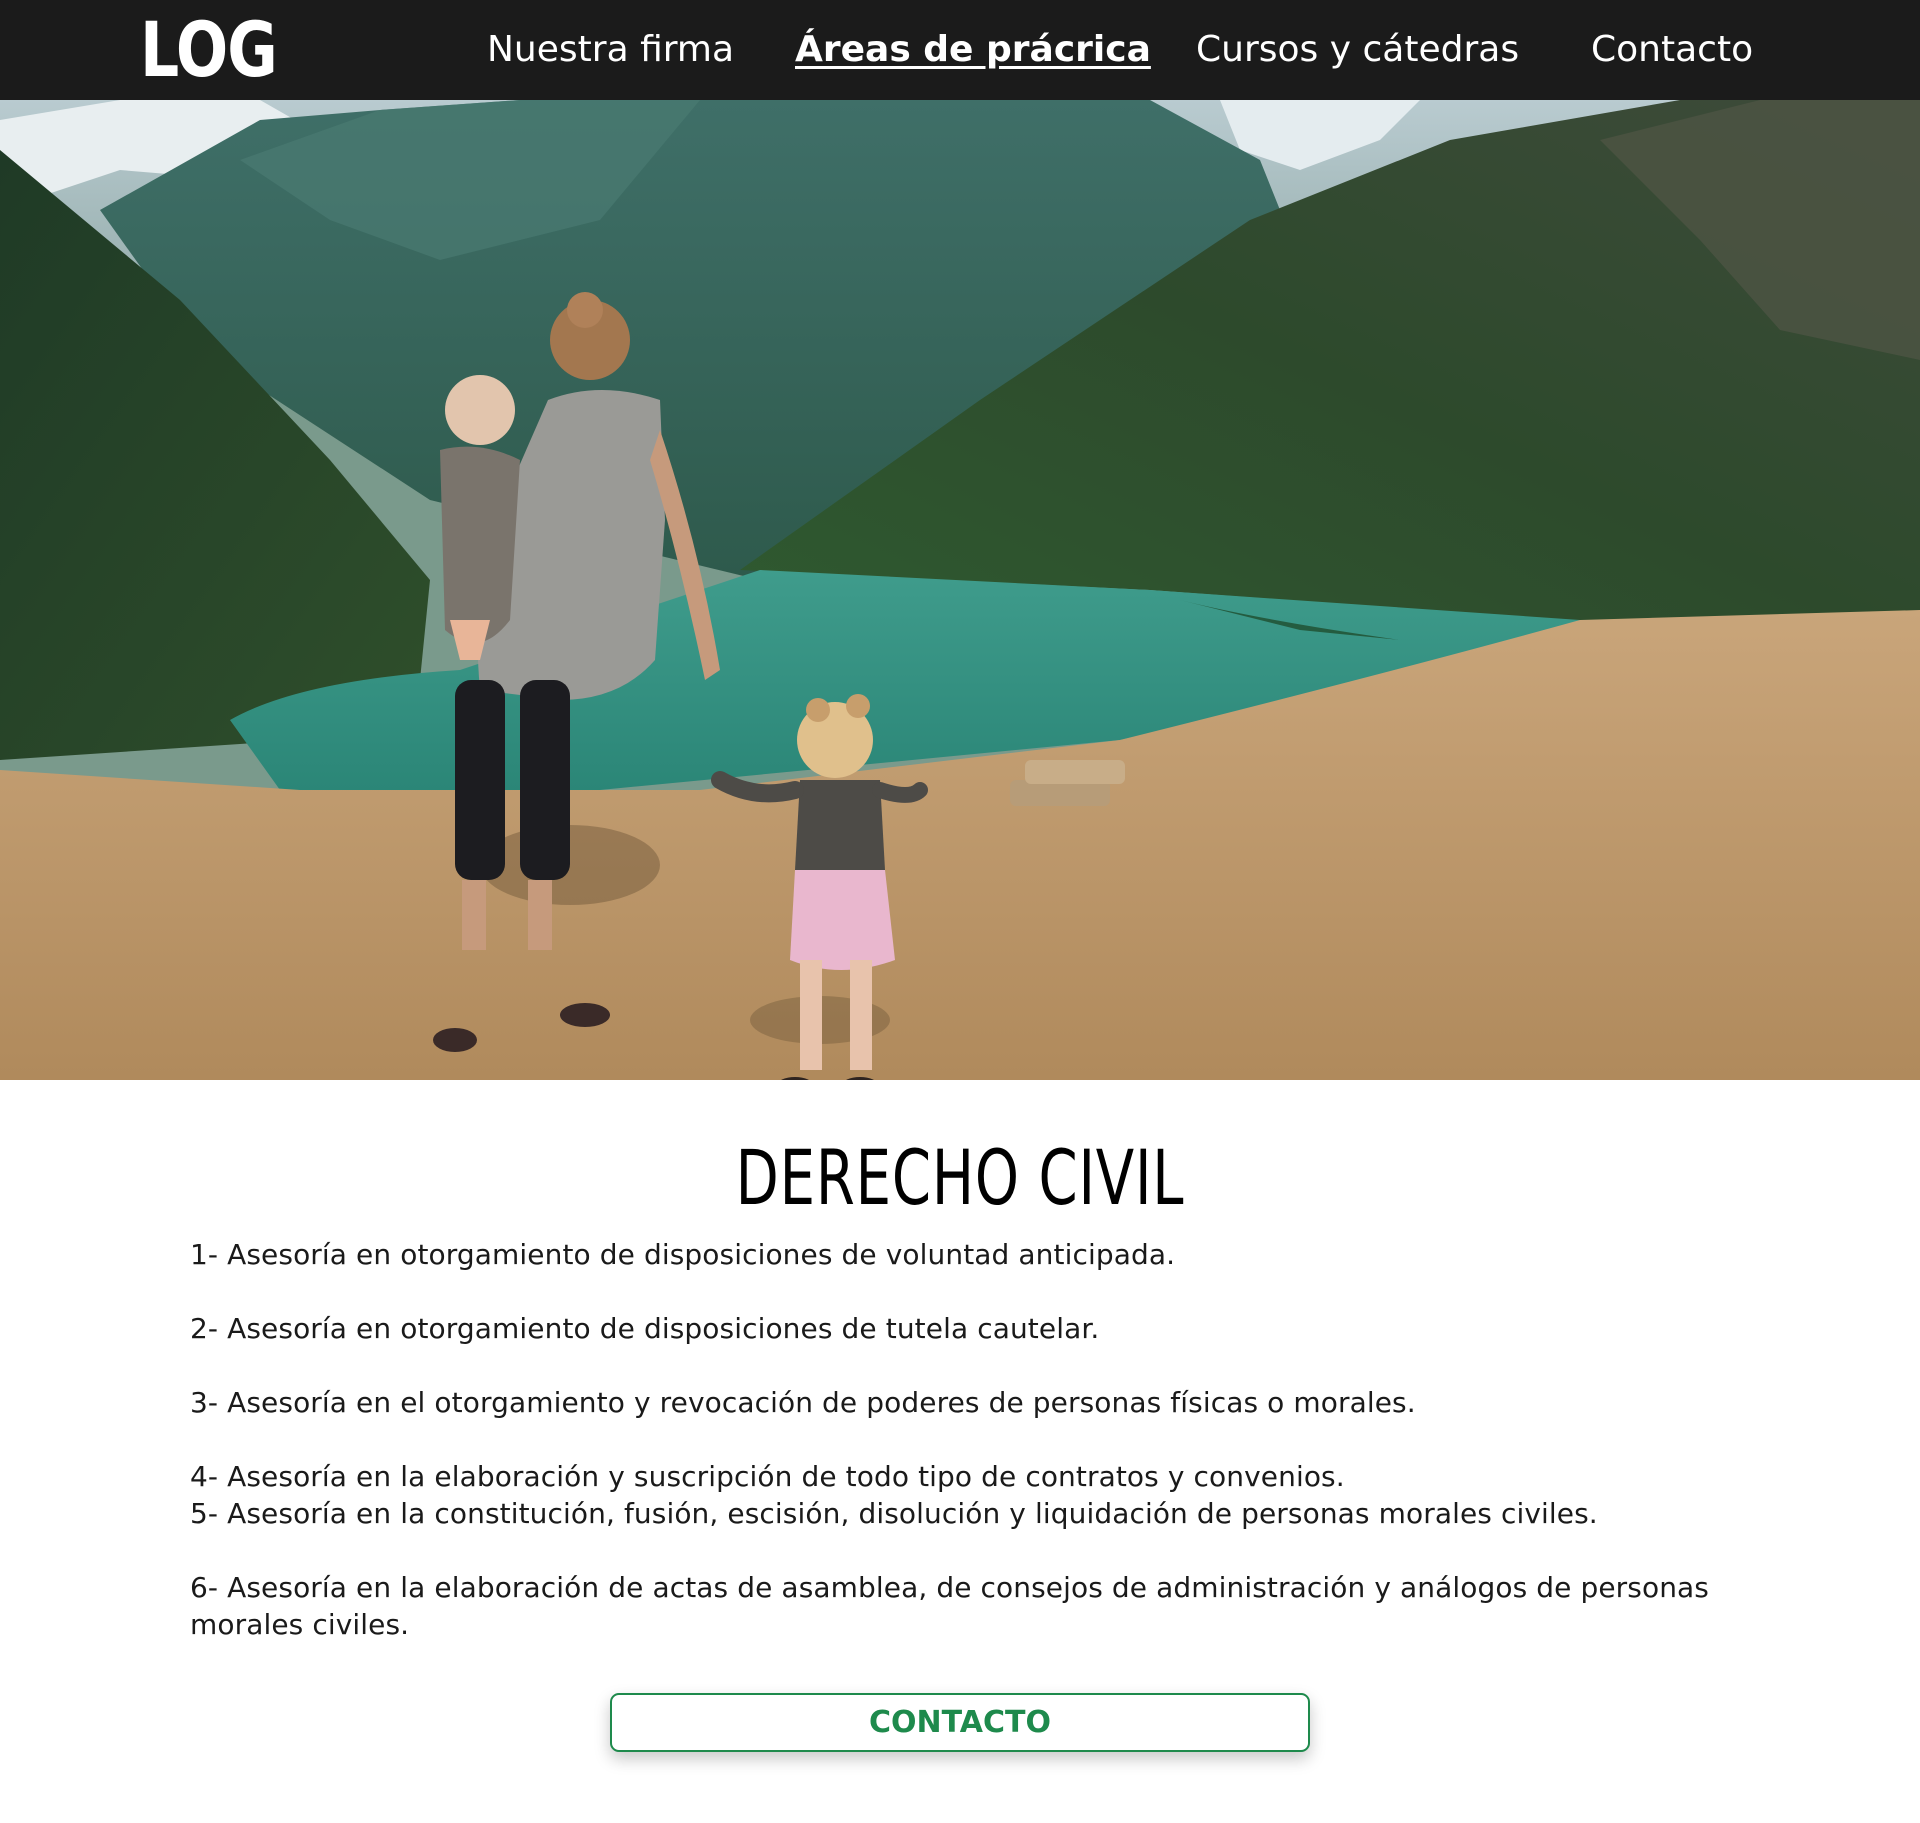 The image size is (1920, 1823). I want to click on nav-link-cursos-y-catedras: Cursos y cátedras, so click(1368, 50).